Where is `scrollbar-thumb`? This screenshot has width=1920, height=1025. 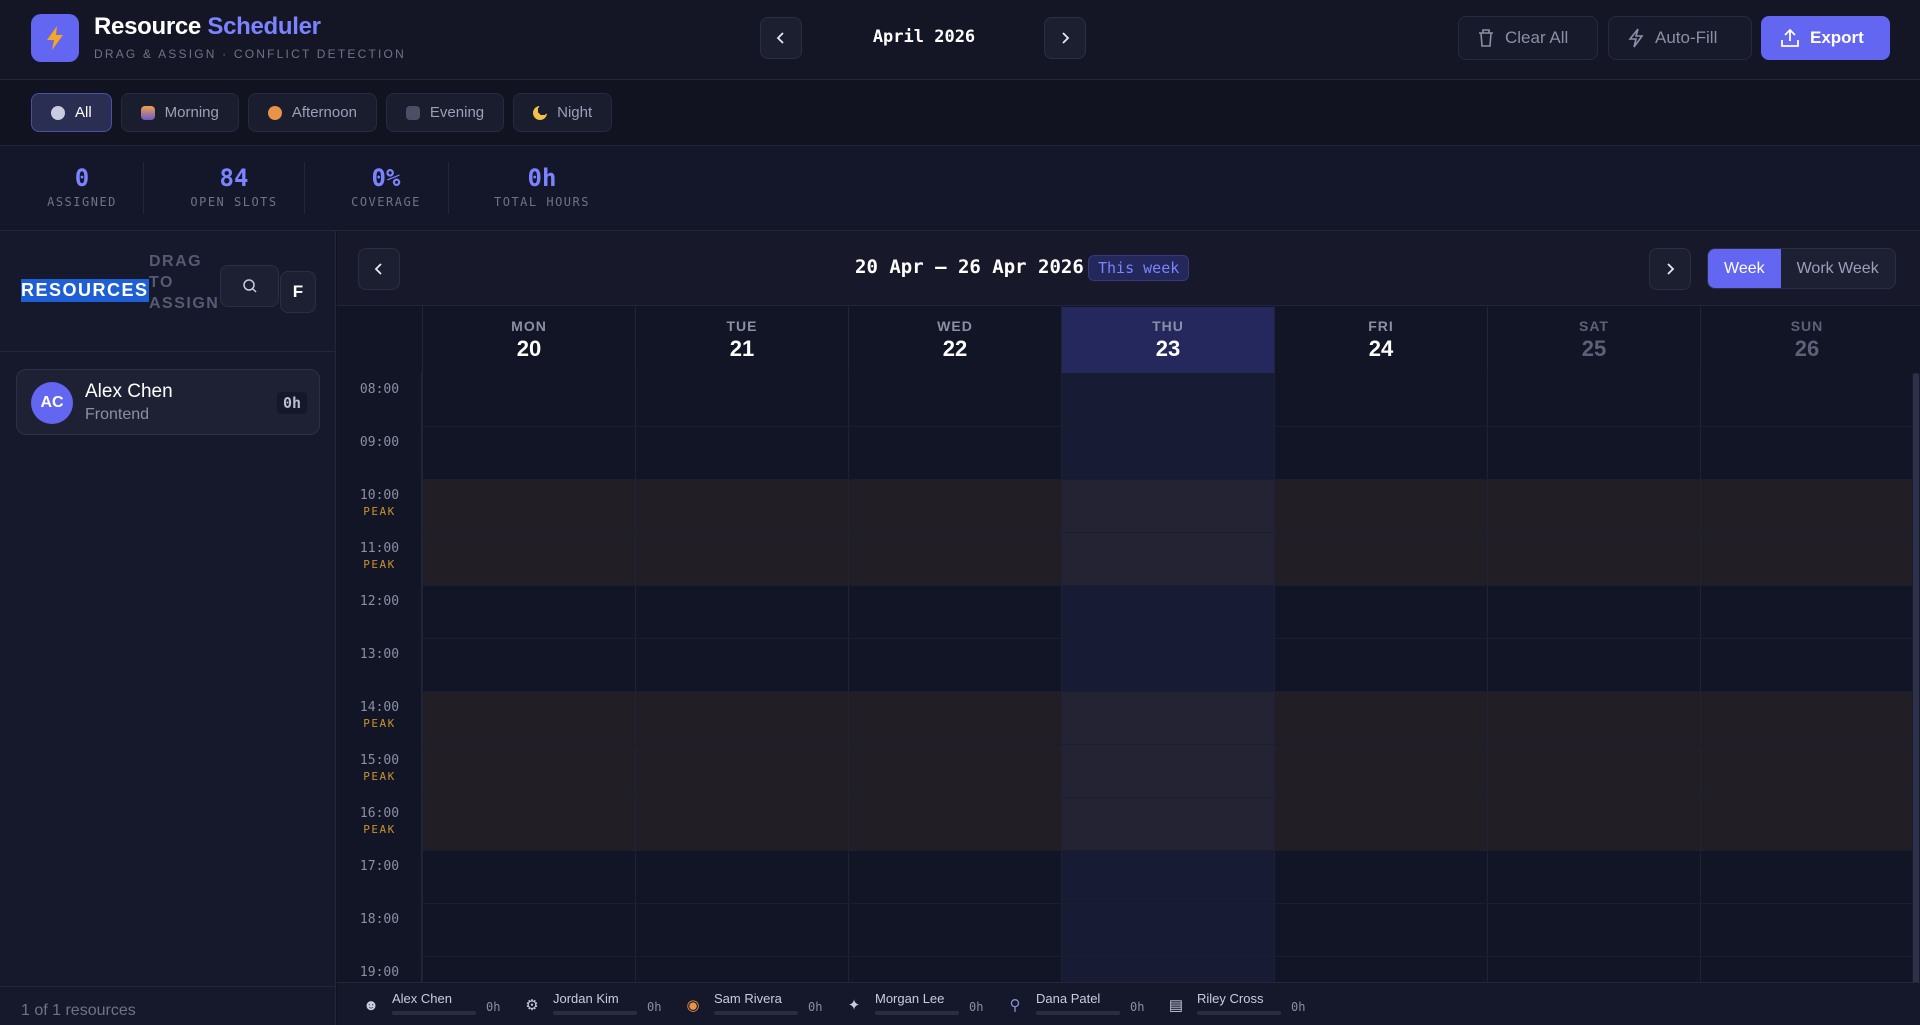 scrollbar-thumb is located at coordinates (1916, 677).